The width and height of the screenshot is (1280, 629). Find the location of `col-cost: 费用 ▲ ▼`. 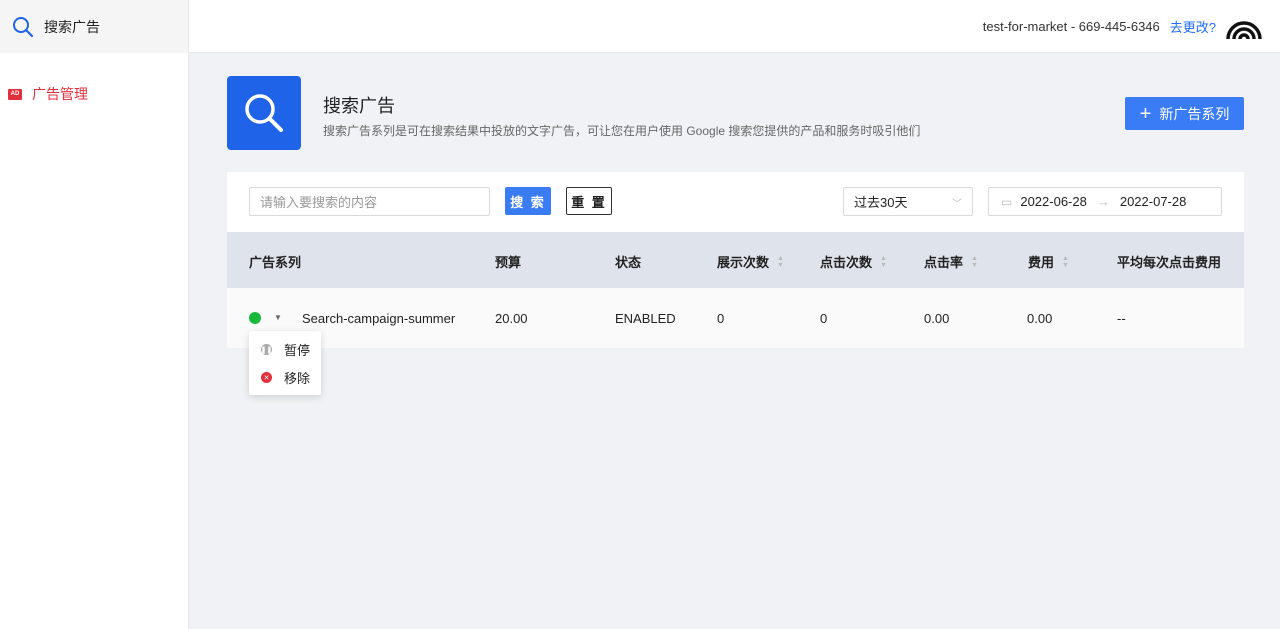

col-cost: 费用 ▲ ▼ is located at coordinates (1048, 261).